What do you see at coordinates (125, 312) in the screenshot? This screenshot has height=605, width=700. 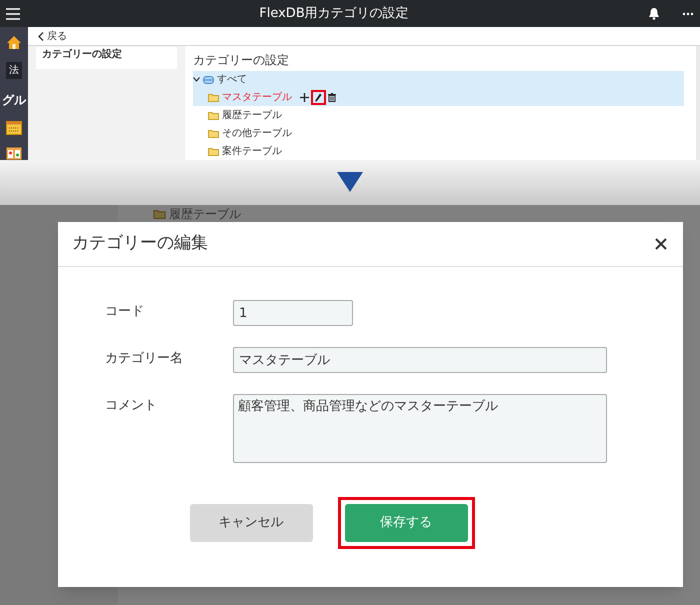 I see `field-label: コード` at bounding box center [125, 312].